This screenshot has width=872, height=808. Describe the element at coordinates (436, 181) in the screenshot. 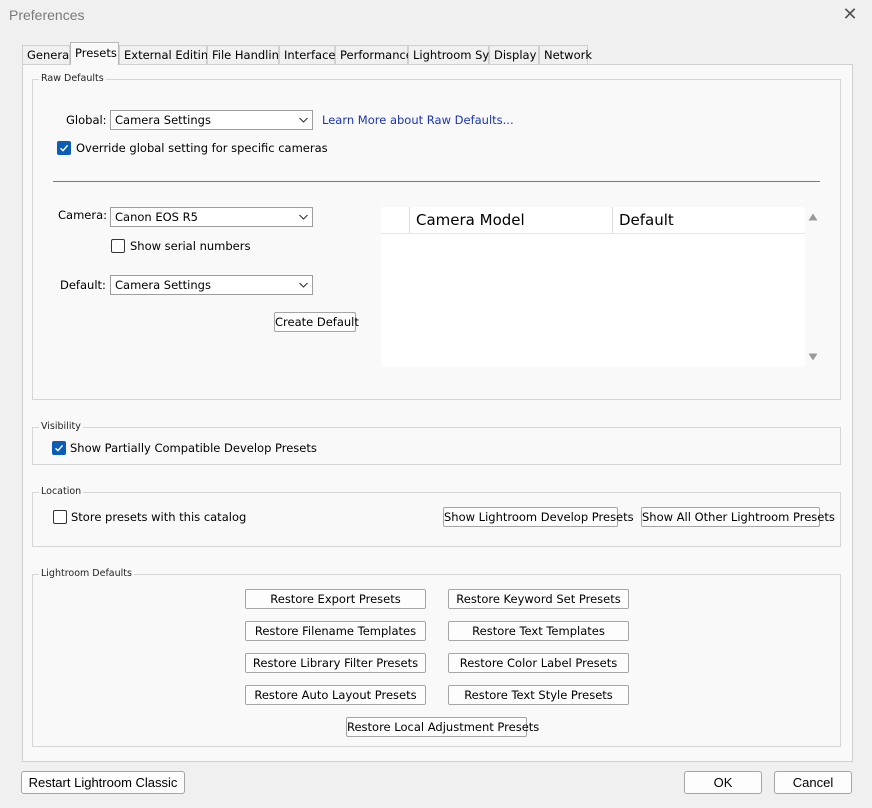

I see `divider` at that location.